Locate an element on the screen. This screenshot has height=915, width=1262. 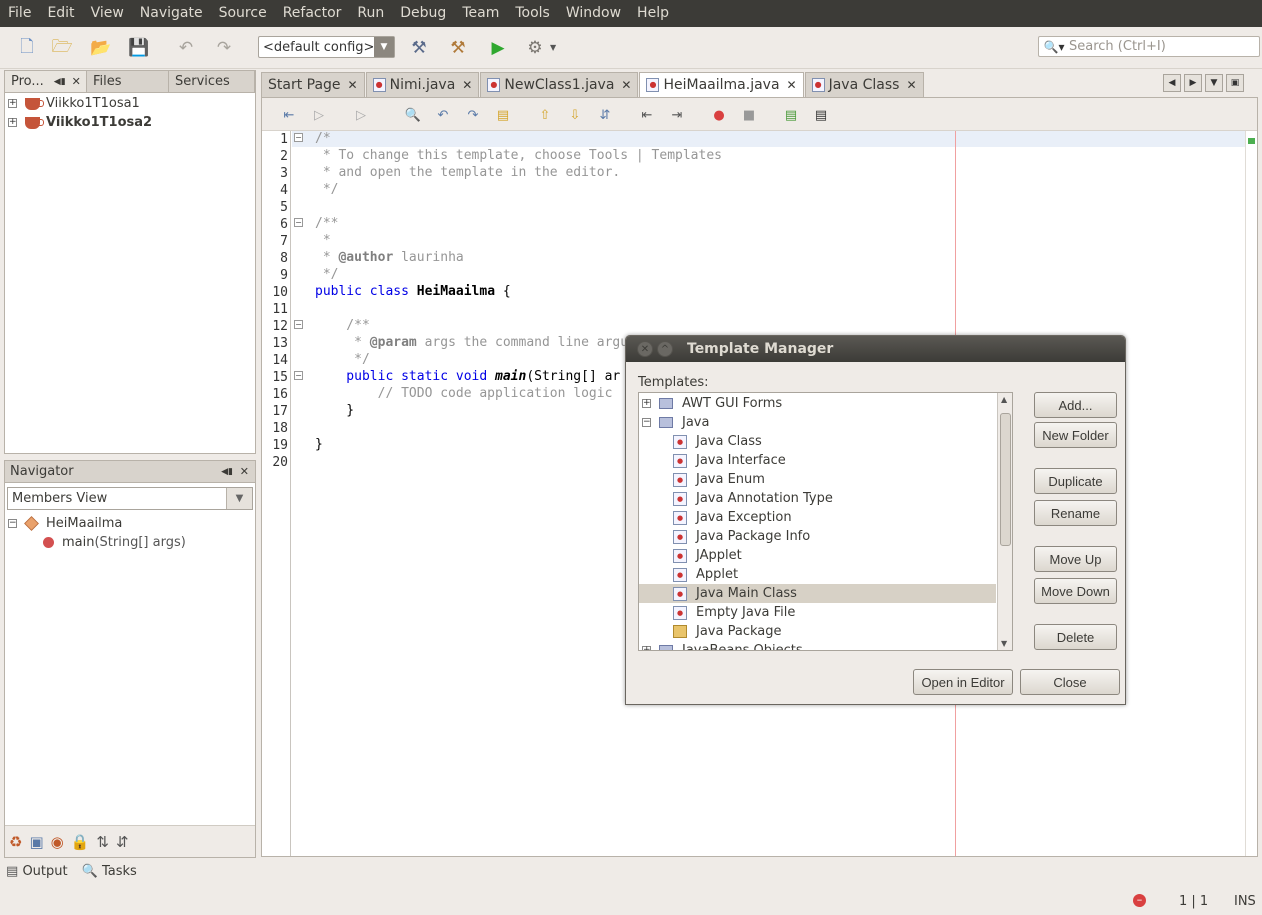
template-item: + JavaBeans Objects is located at coordinates (817, 645).